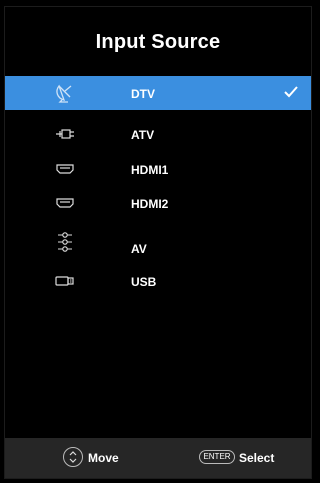 This screenshot has height=483, width=320. What do you see at coordinates (65, 134) in the screenshot?
I see `antenna-plug-icon` at bounding box center [65, 134].